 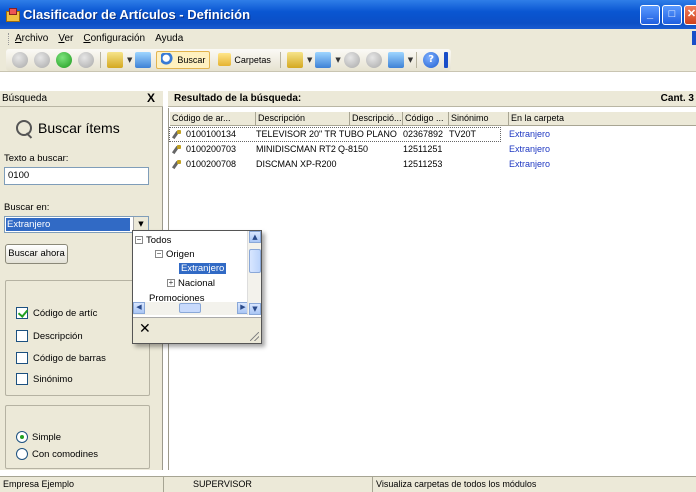 What do you see at coordinates (42, 59) in the screenshot?
I see `forward-icon` at bounding box center [42, 59].